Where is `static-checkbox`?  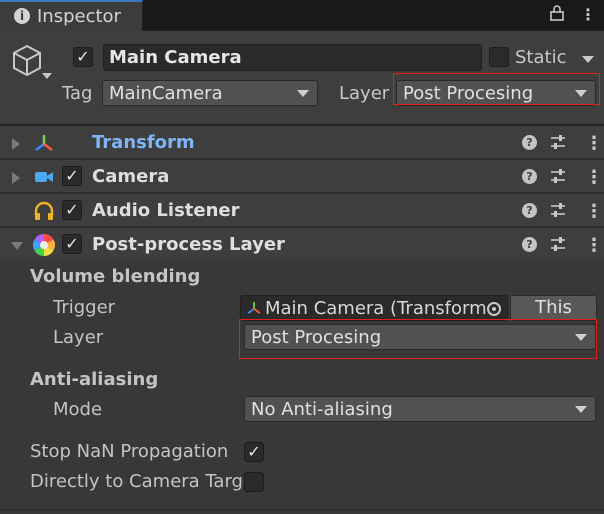
static-checkbox is located at coordinates (499, 57).